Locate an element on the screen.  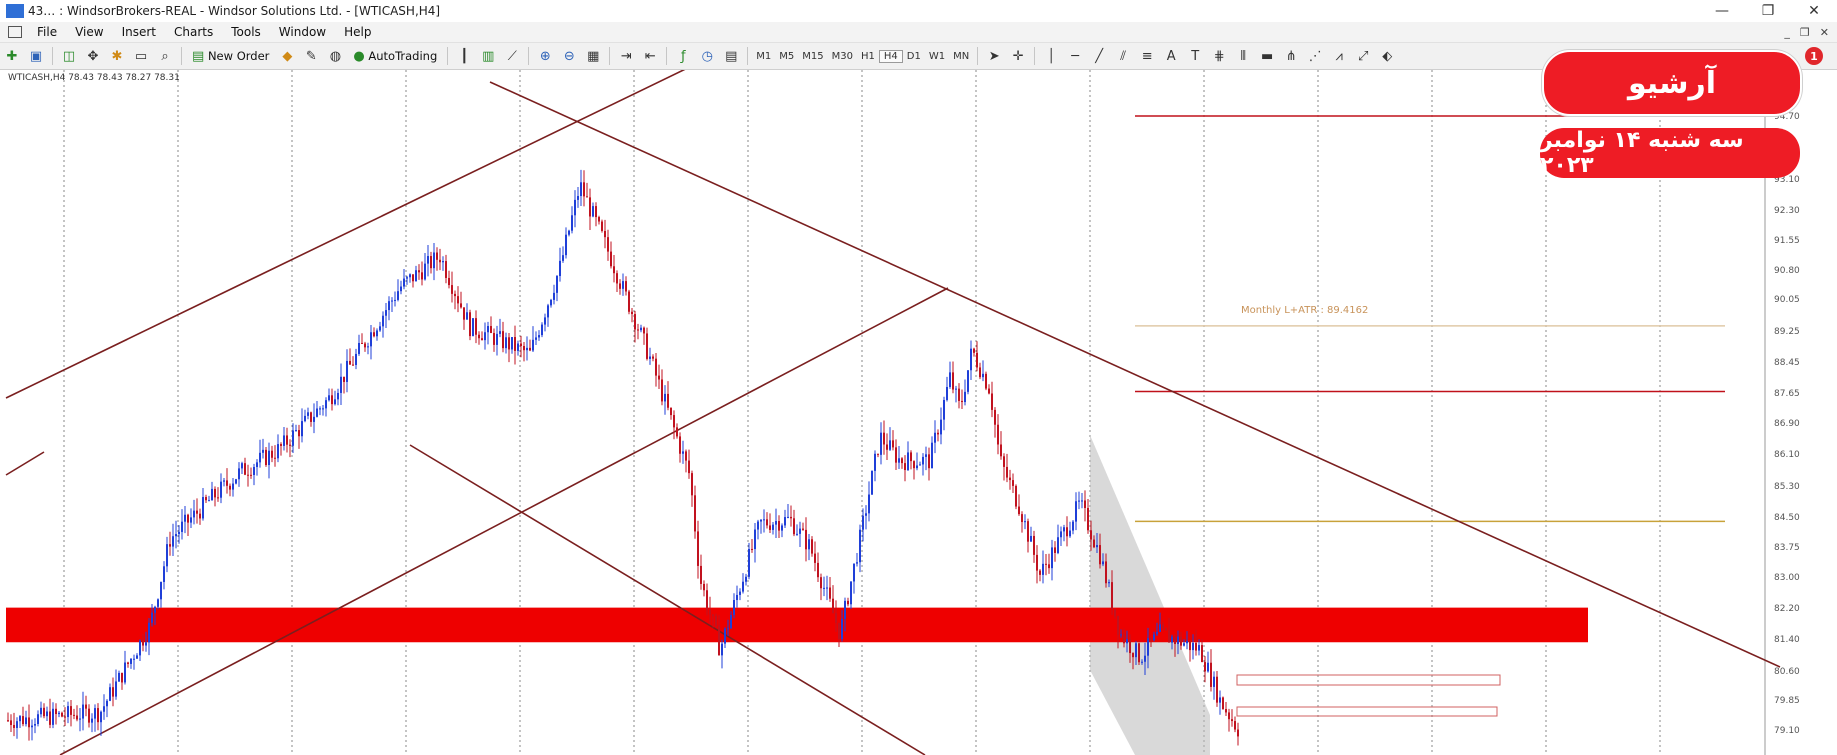
data-window-button: ✥ is located at coordinates (93, 56).